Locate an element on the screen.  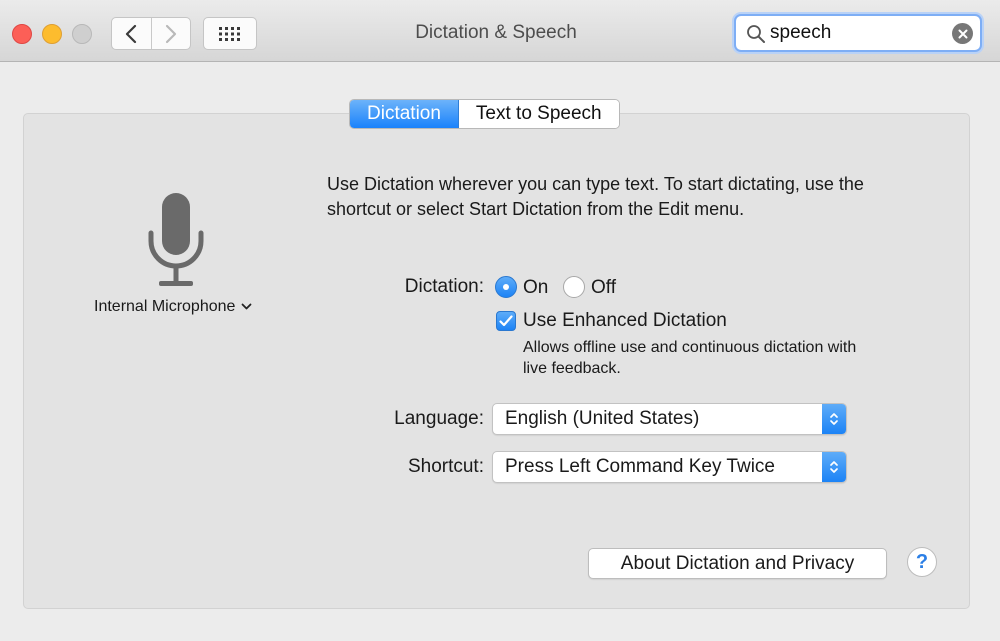
shortcut-popup: Press Left Command Key Twice is located at coordinates (669, 467).